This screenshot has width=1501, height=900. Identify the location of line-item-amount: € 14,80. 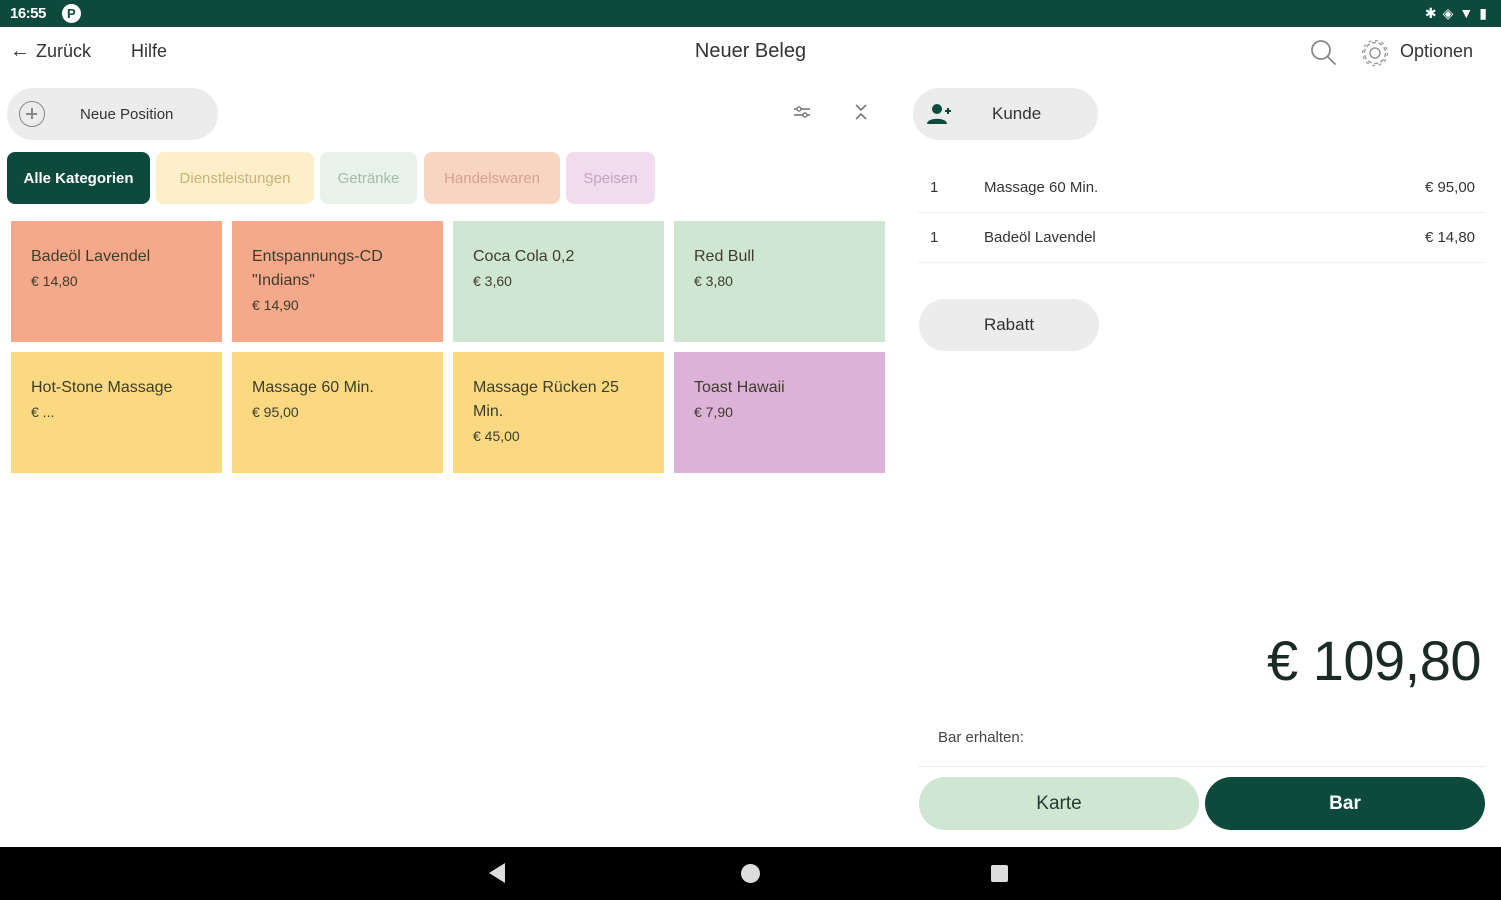
(1449, 237).